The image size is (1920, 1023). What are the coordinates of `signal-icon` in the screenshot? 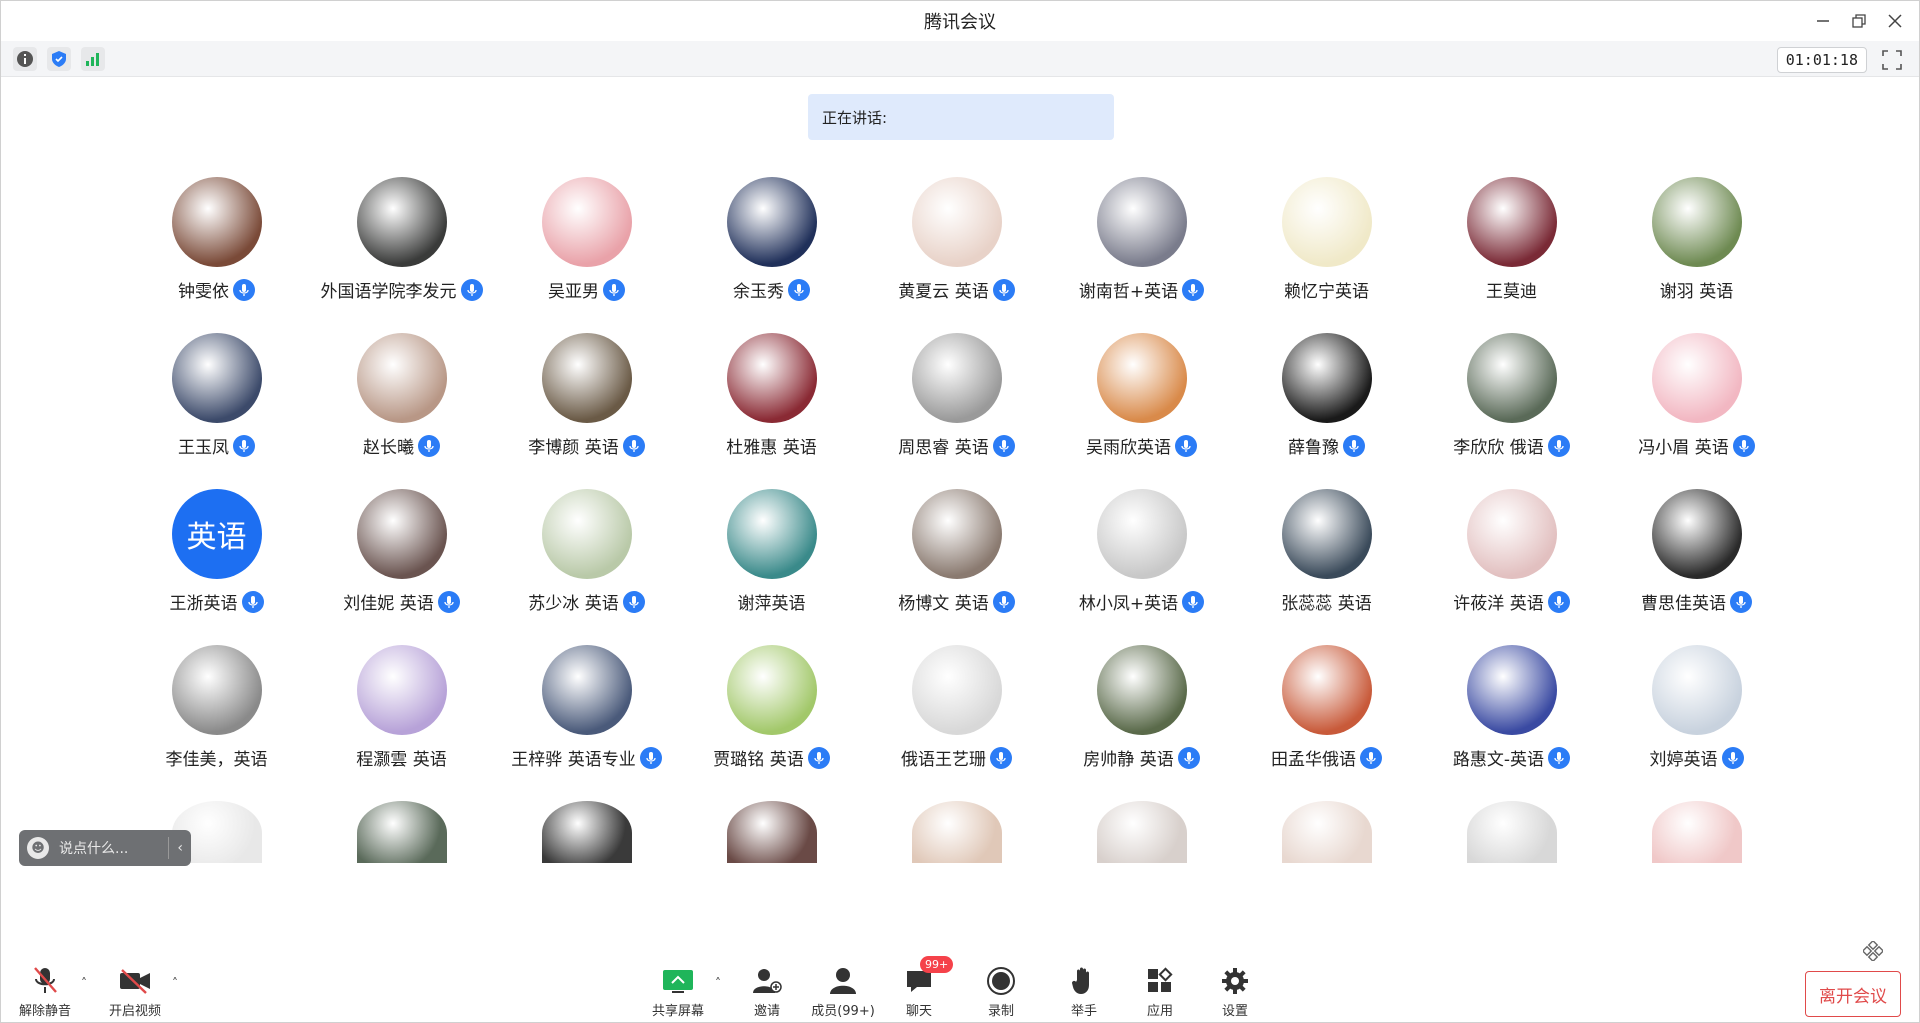 It's located at (93, 58).